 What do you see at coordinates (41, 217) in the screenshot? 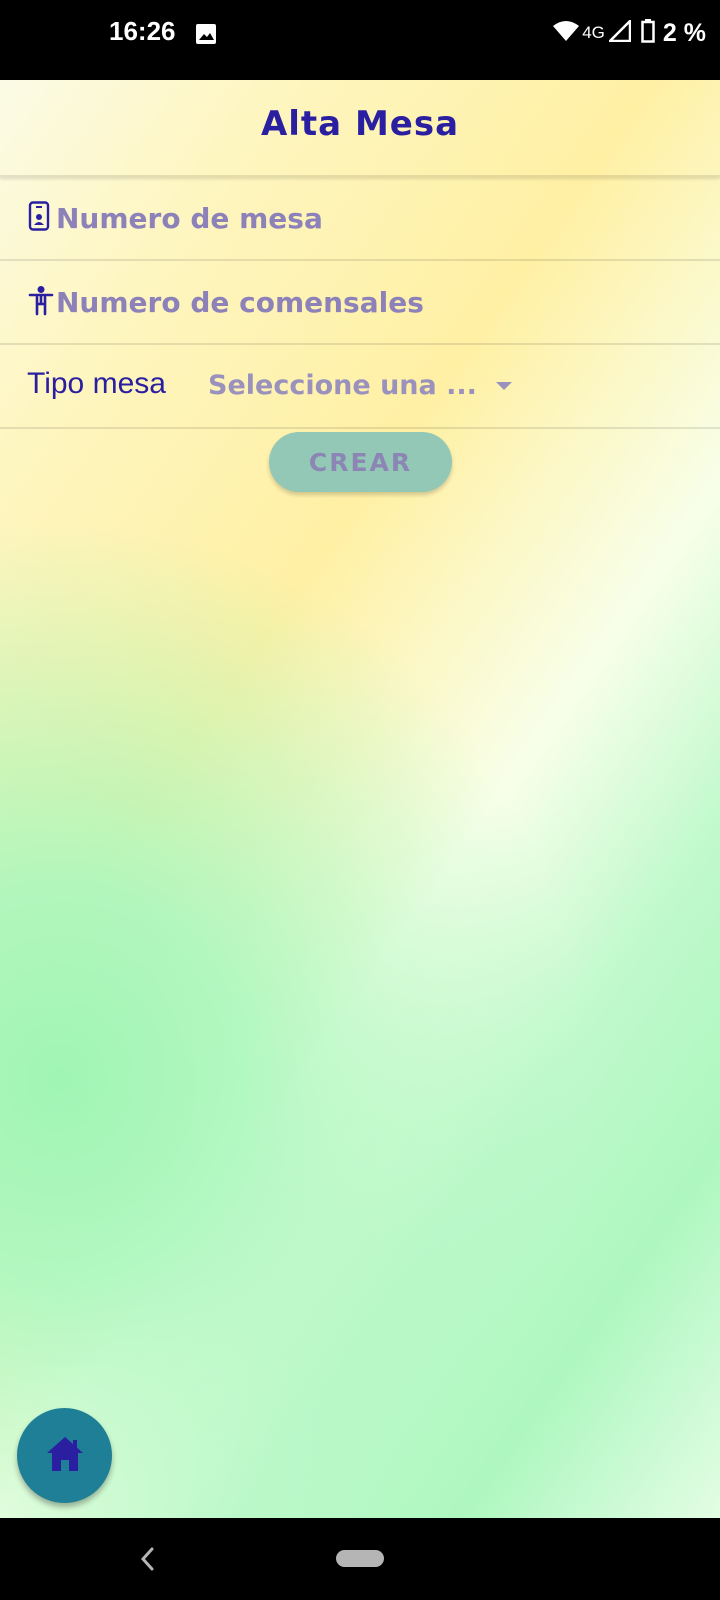
I see `phone-badge-icon` at bounding box center [41, 217].